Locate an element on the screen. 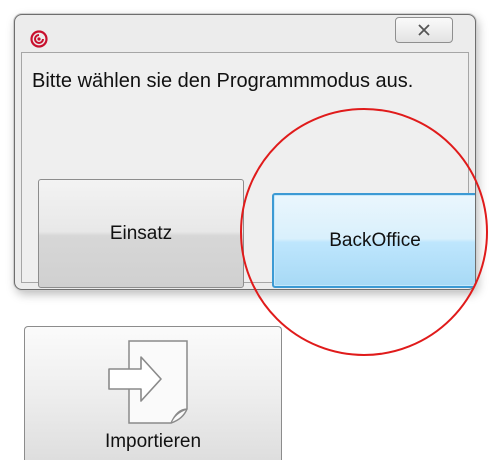 The height and width of the screenshot is (460, 491). app-logo-icon is located at coordinates (39, 39).